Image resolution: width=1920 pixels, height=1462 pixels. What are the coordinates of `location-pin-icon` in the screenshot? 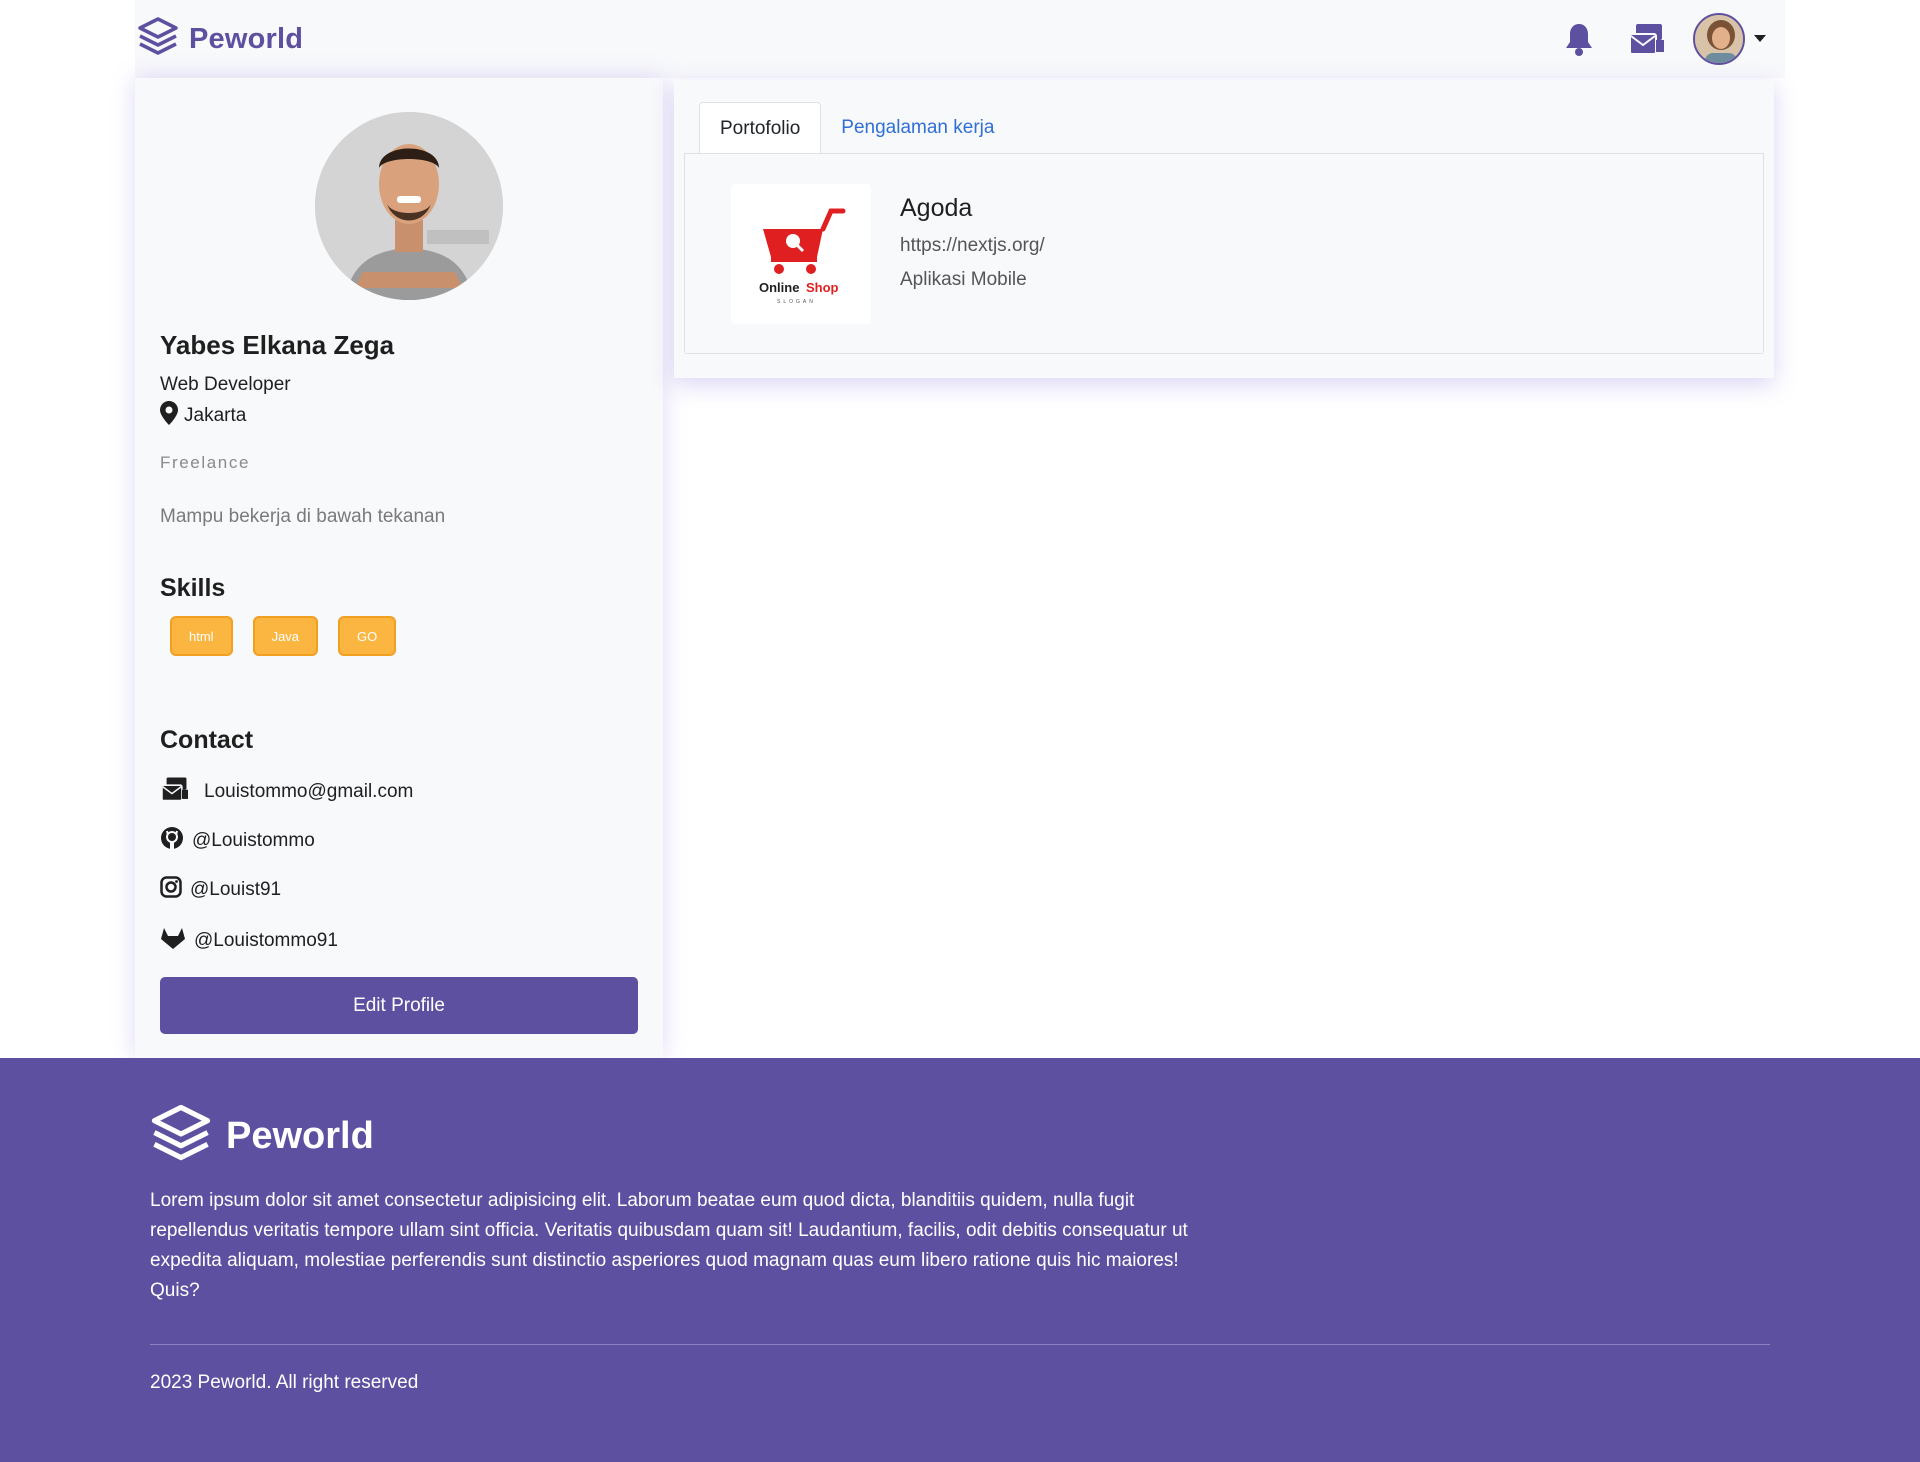 It's located at (169, 416).